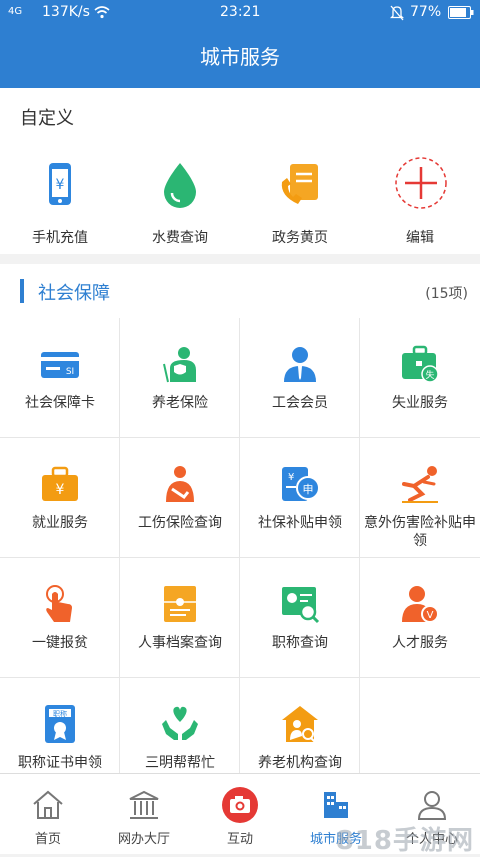  What do you see at coordinates (300, 364) in the screenshot?
I see `union-member-icon` at bounding box center [300, 364].